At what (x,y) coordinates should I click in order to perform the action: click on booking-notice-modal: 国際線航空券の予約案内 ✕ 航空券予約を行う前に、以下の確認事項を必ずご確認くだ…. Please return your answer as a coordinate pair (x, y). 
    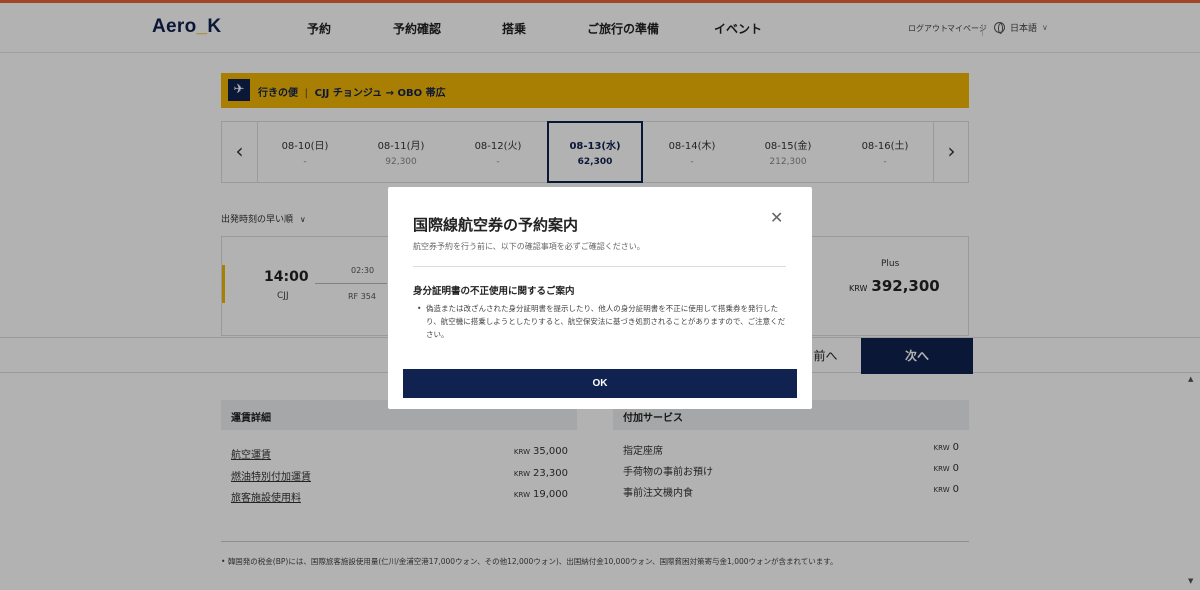
    Looking at the image, I should click on (600, 298).